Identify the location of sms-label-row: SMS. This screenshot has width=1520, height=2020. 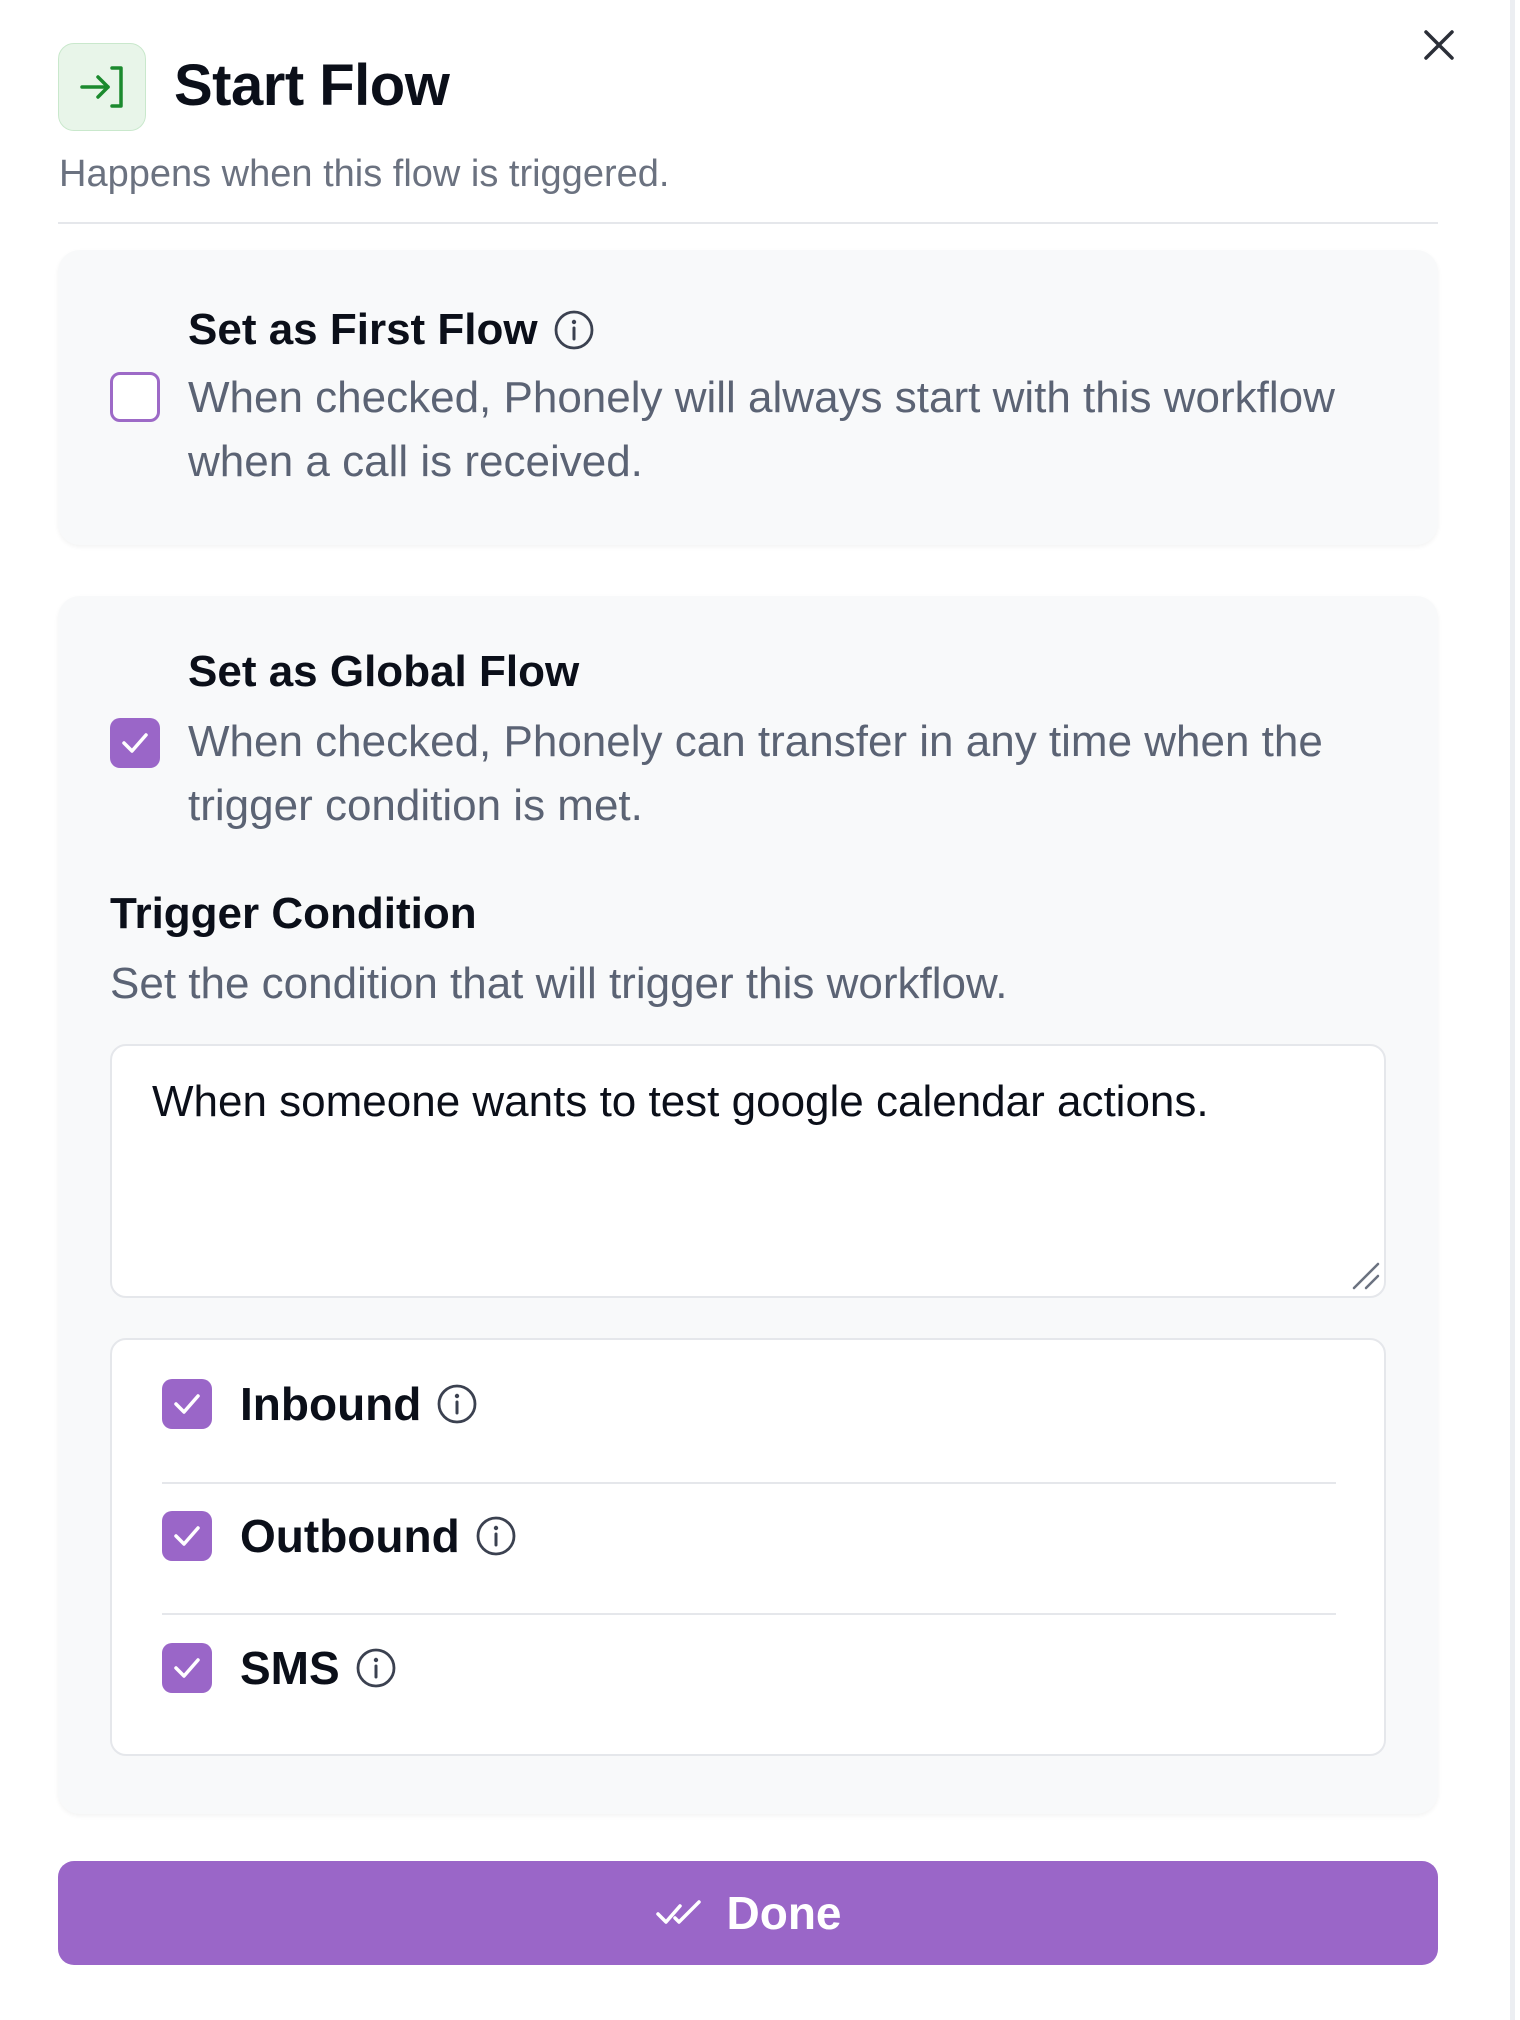
(319, 1668).